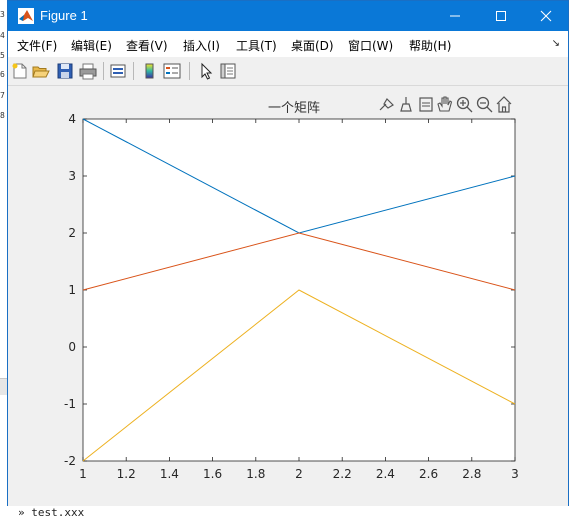 This screenshot has height=519, width=576. What do you see at coordinates (386, 104) in the screenshot?
I see `data-tip-icon` at bounding box center [386, 104].